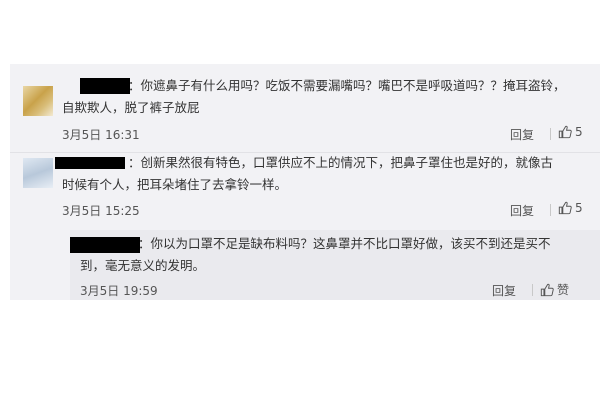 This screenshot has width=600, height=400. I want to click on comment-text-line: ：你遮鼻子有什么用吗？吃饭不需要漏嘴吗？嘴巴不是呼吸道吗？？掩耳盗铃，, so click(347, 85).